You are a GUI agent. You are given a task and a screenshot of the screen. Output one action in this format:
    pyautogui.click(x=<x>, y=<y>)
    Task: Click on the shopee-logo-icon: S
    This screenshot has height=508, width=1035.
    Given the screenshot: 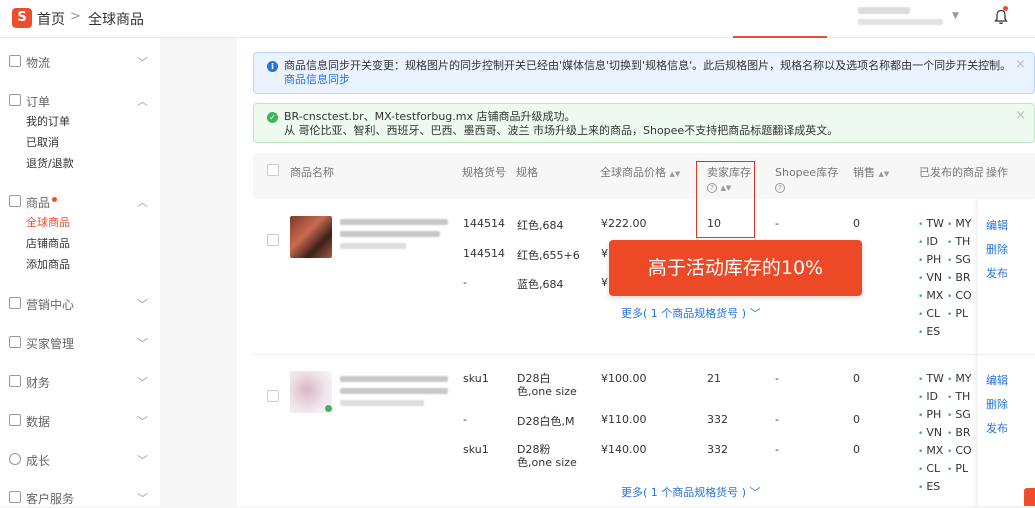 What is the action you would take?
    pyautogui.click(x=22, y=18)
    